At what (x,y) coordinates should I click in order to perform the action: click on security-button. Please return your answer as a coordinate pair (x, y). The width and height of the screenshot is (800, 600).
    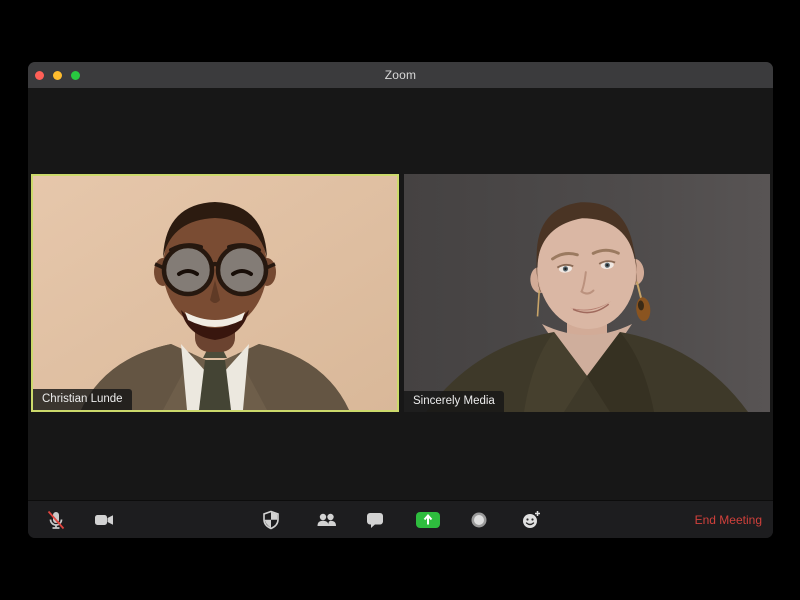
    Looking at the image, I should click on (271, 520).